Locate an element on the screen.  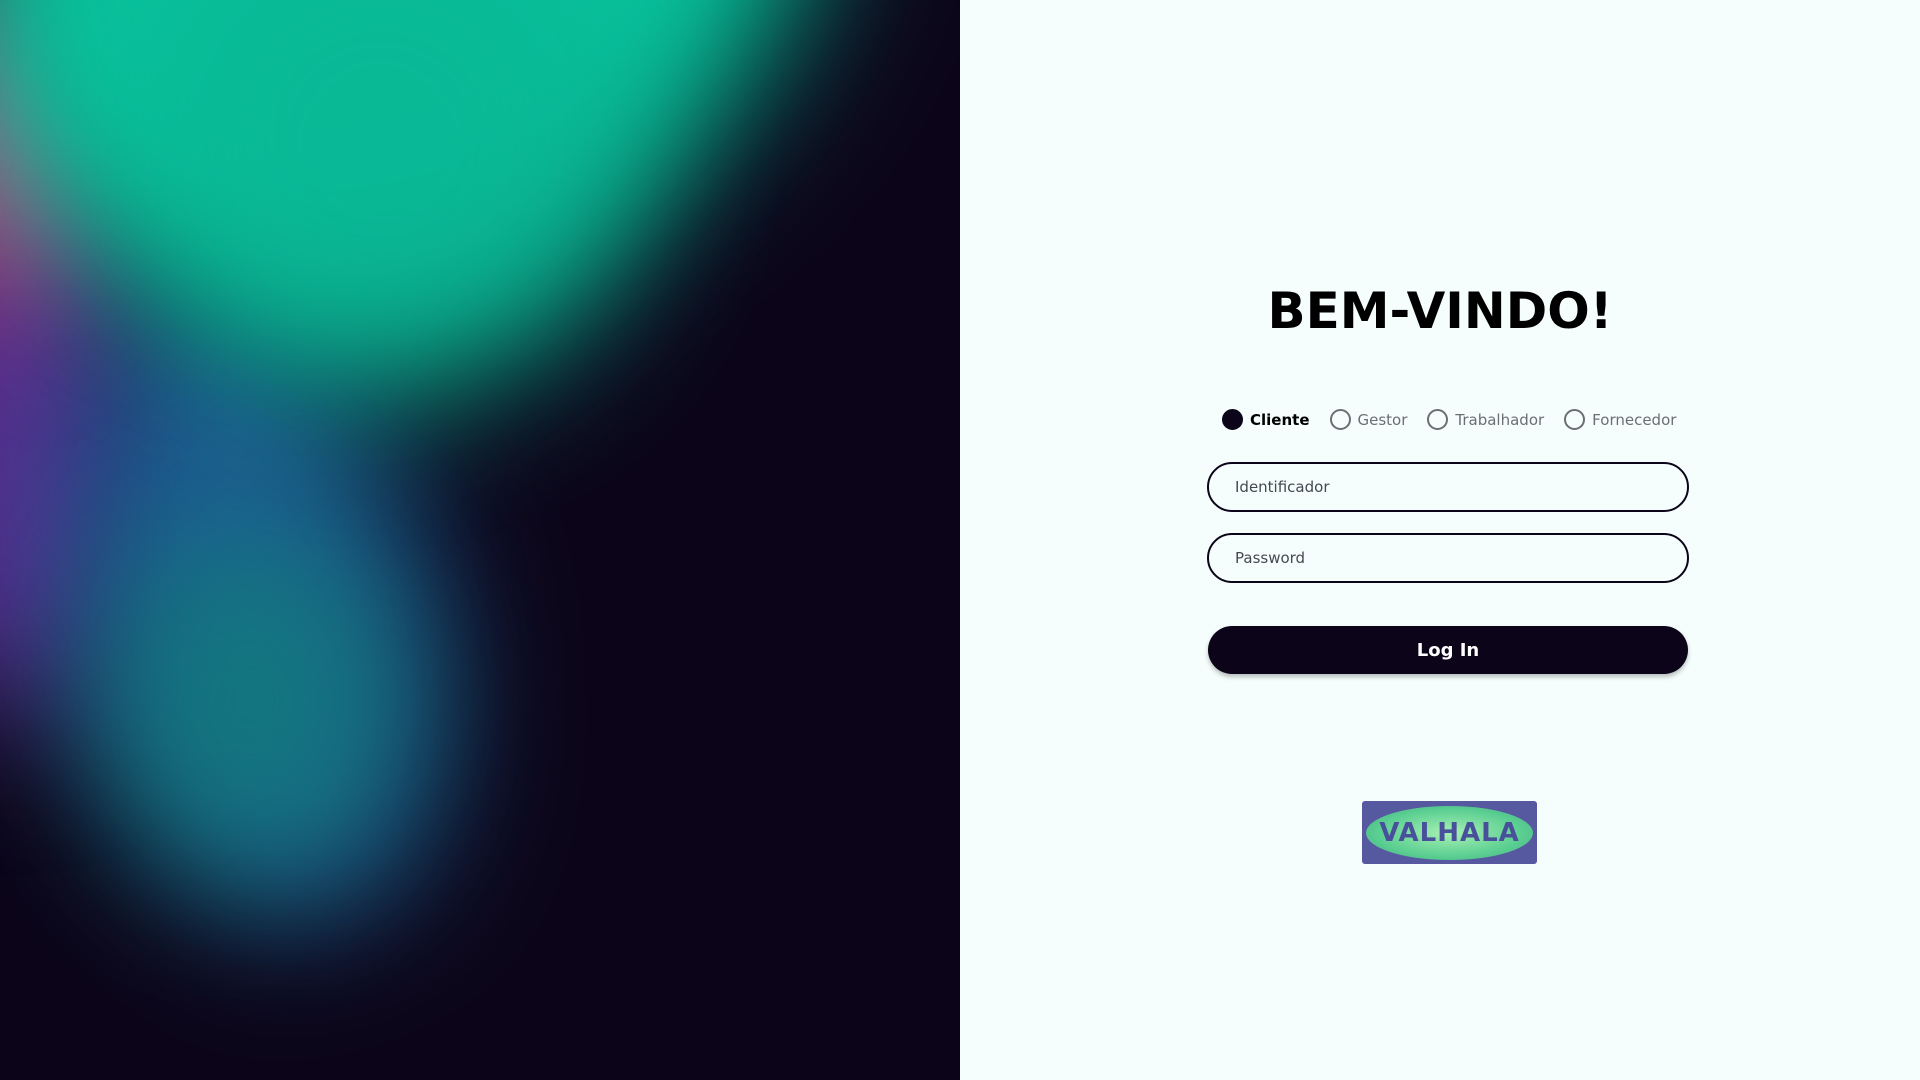
role-option-trabalhador: Trabalhador is located at coordinates (1485, 419).